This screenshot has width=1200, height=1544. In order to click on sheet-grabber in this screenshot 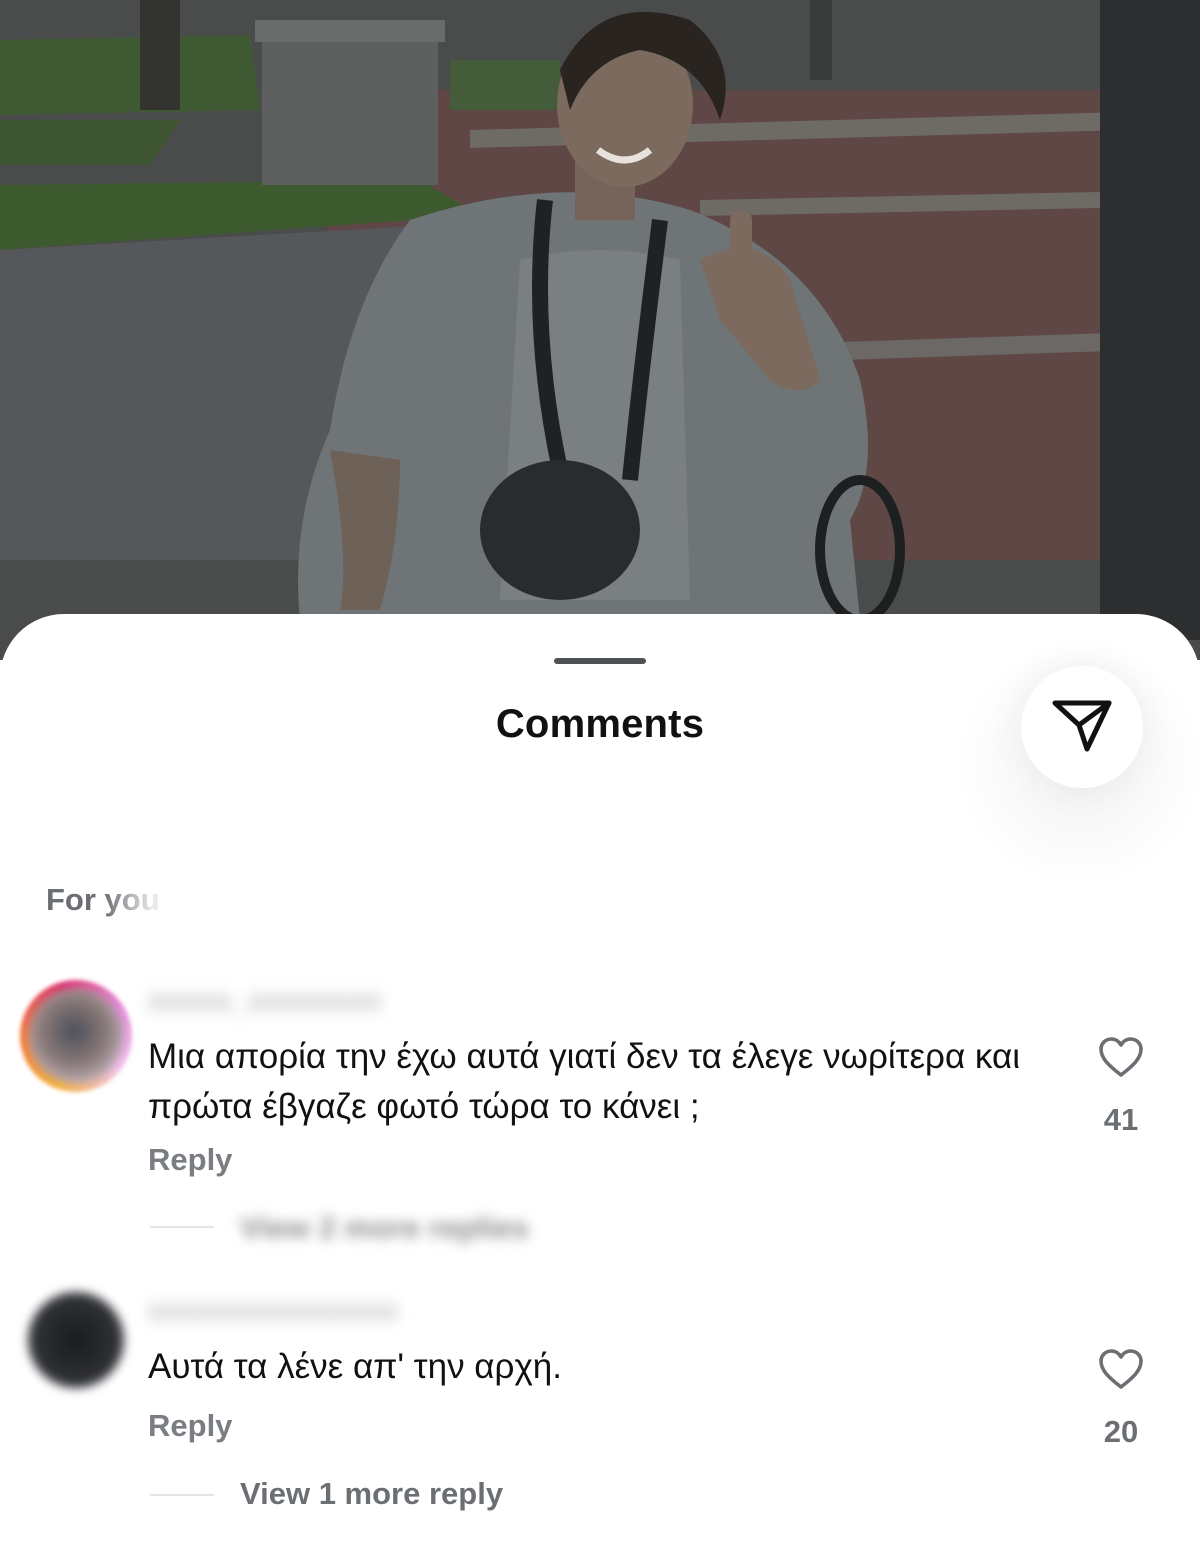, I will do `click(600, 661)`.